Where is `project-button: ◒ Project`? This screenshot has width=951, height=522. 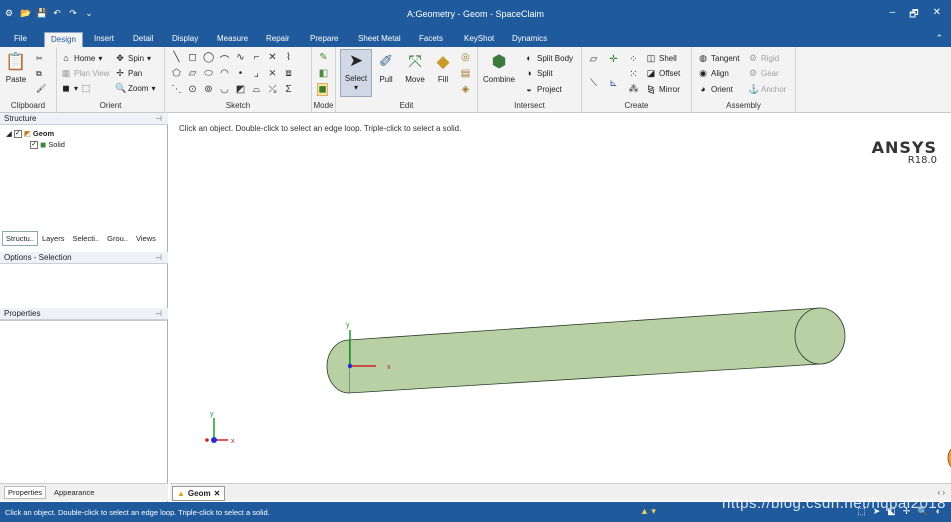 project-button: ◒ Project is located at coordinates (543, 89).